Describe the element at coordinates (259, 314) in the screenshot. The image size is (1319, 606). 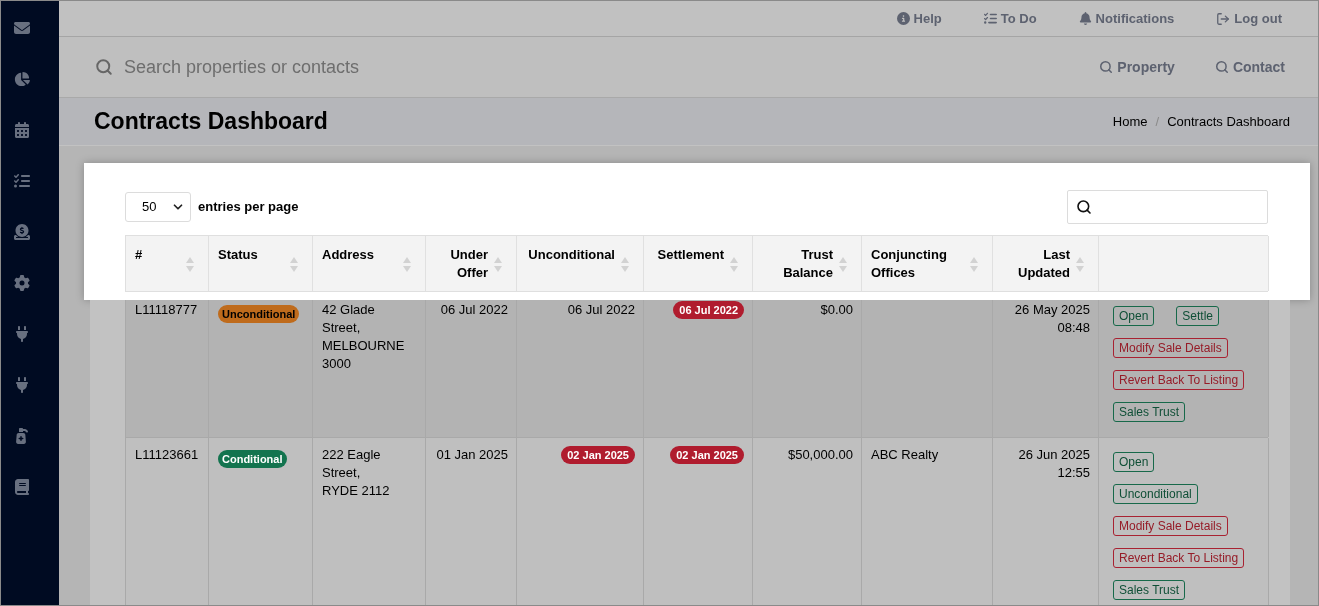
I see `status-badge: Unconditional` at that location.